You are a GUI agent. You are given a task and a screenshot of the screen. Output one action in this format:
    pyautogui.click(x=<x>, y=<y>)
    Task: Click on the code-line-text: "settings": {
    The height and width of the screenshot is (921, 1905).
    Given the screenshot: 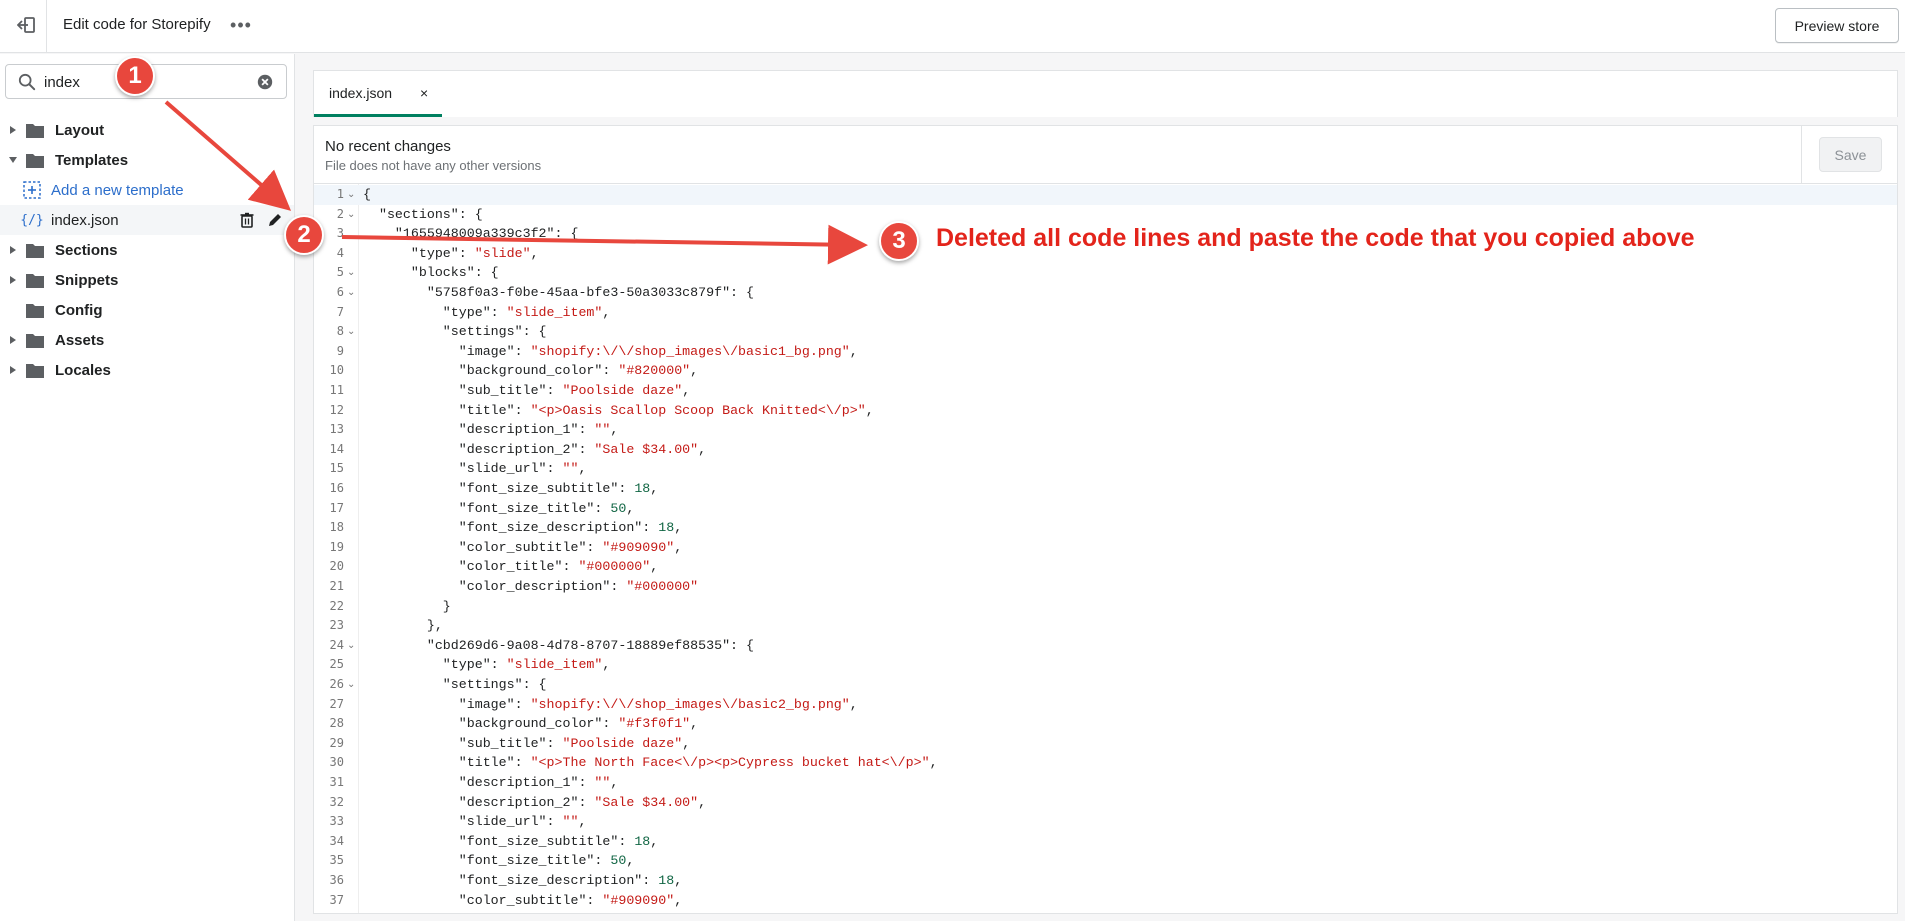 What is the action you would take?
    pyautogui.click(x=455, y=684)
    